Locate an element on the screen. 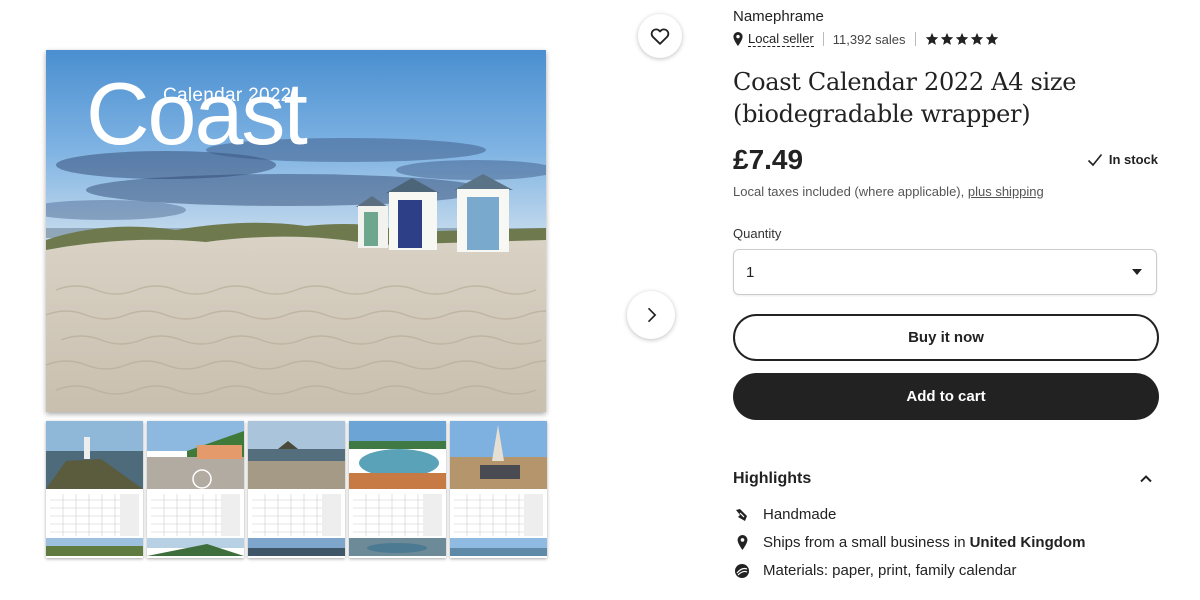  highlight-materials: Materials: paper, print, family calendar is located at coordinates (874, 570).